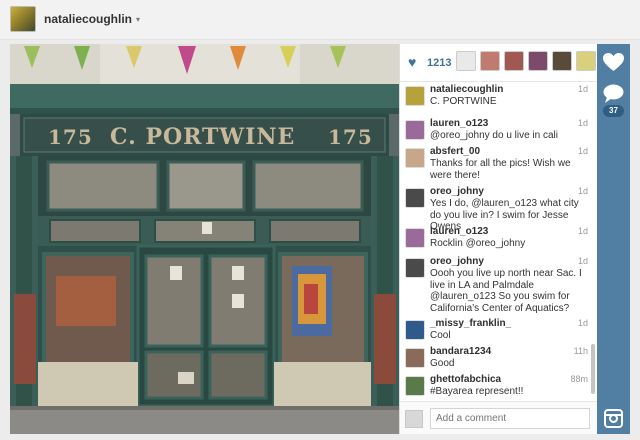  I want to click on likes-count: 1213, so click(439, 63).